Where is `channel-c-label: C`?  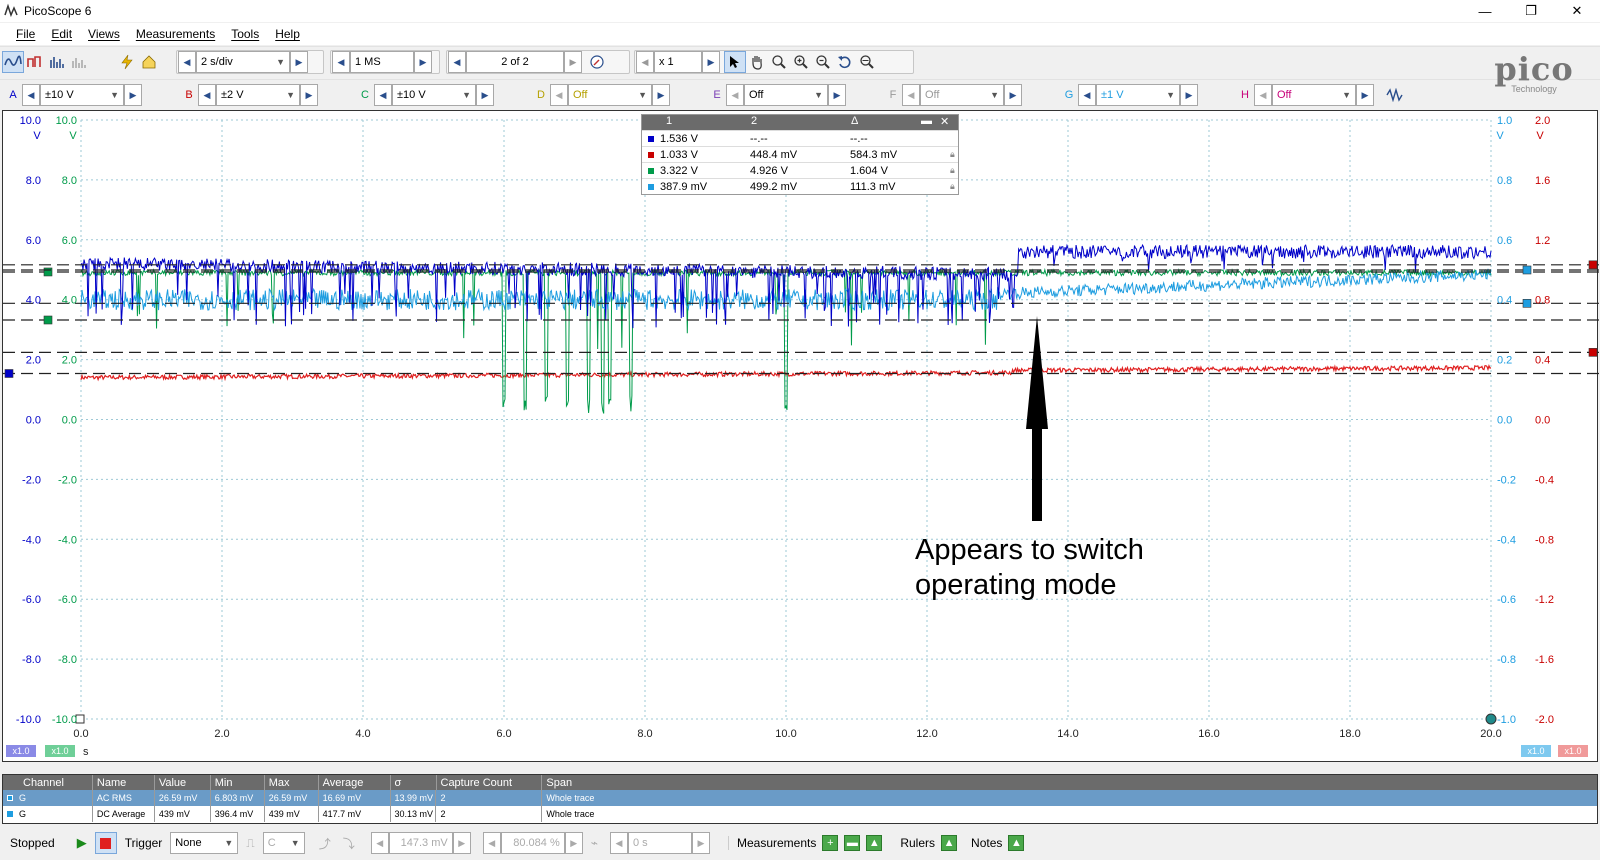 channel-c-label: C is located at coordinates (365, 95).